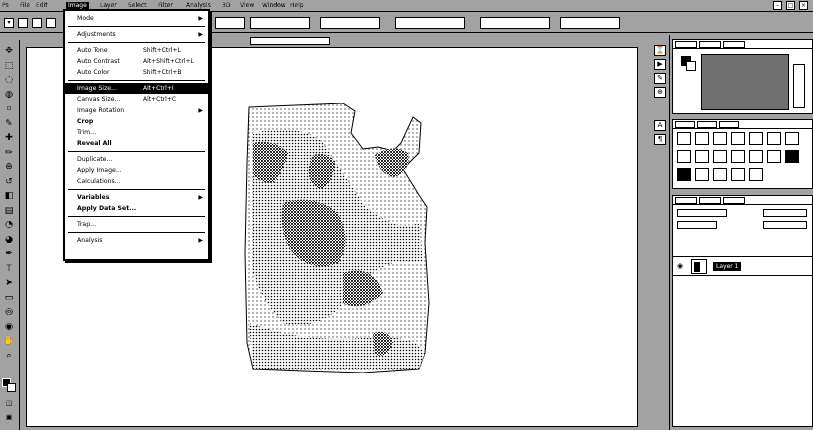 This screenshot has width=813, height=430. Describe the element at coordinates (660, 125) in the screenshot. I see `character-panel-icon: A` at that location.